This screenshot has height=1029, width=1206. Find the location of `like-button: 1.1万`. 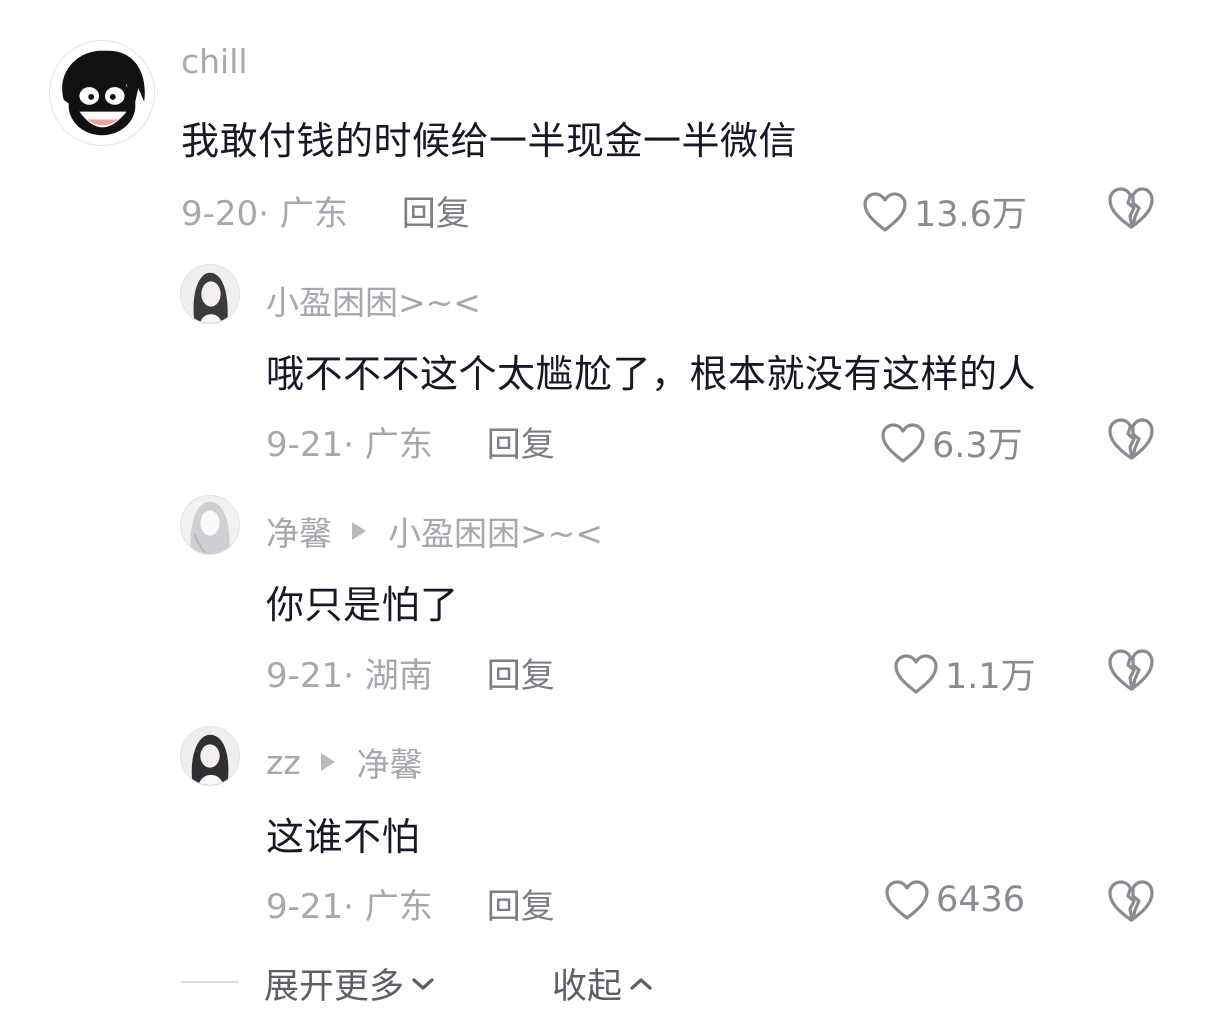

like-button: 1.1万 is located at coordinates (964, 673).